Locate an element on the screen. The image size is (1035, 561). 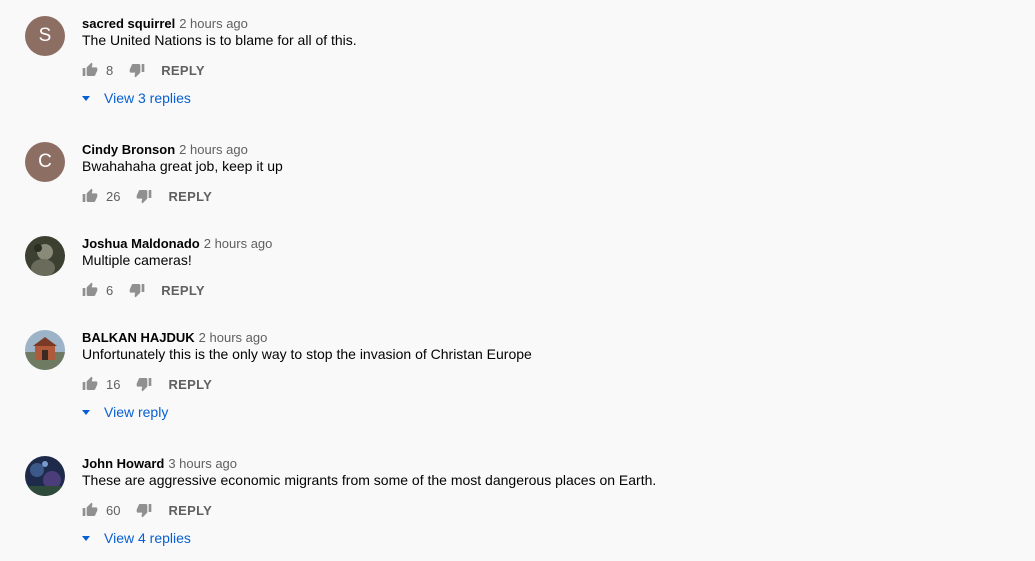
comment-text: Bwahahaha great job, keep it up is located at coordinates (182, 166).